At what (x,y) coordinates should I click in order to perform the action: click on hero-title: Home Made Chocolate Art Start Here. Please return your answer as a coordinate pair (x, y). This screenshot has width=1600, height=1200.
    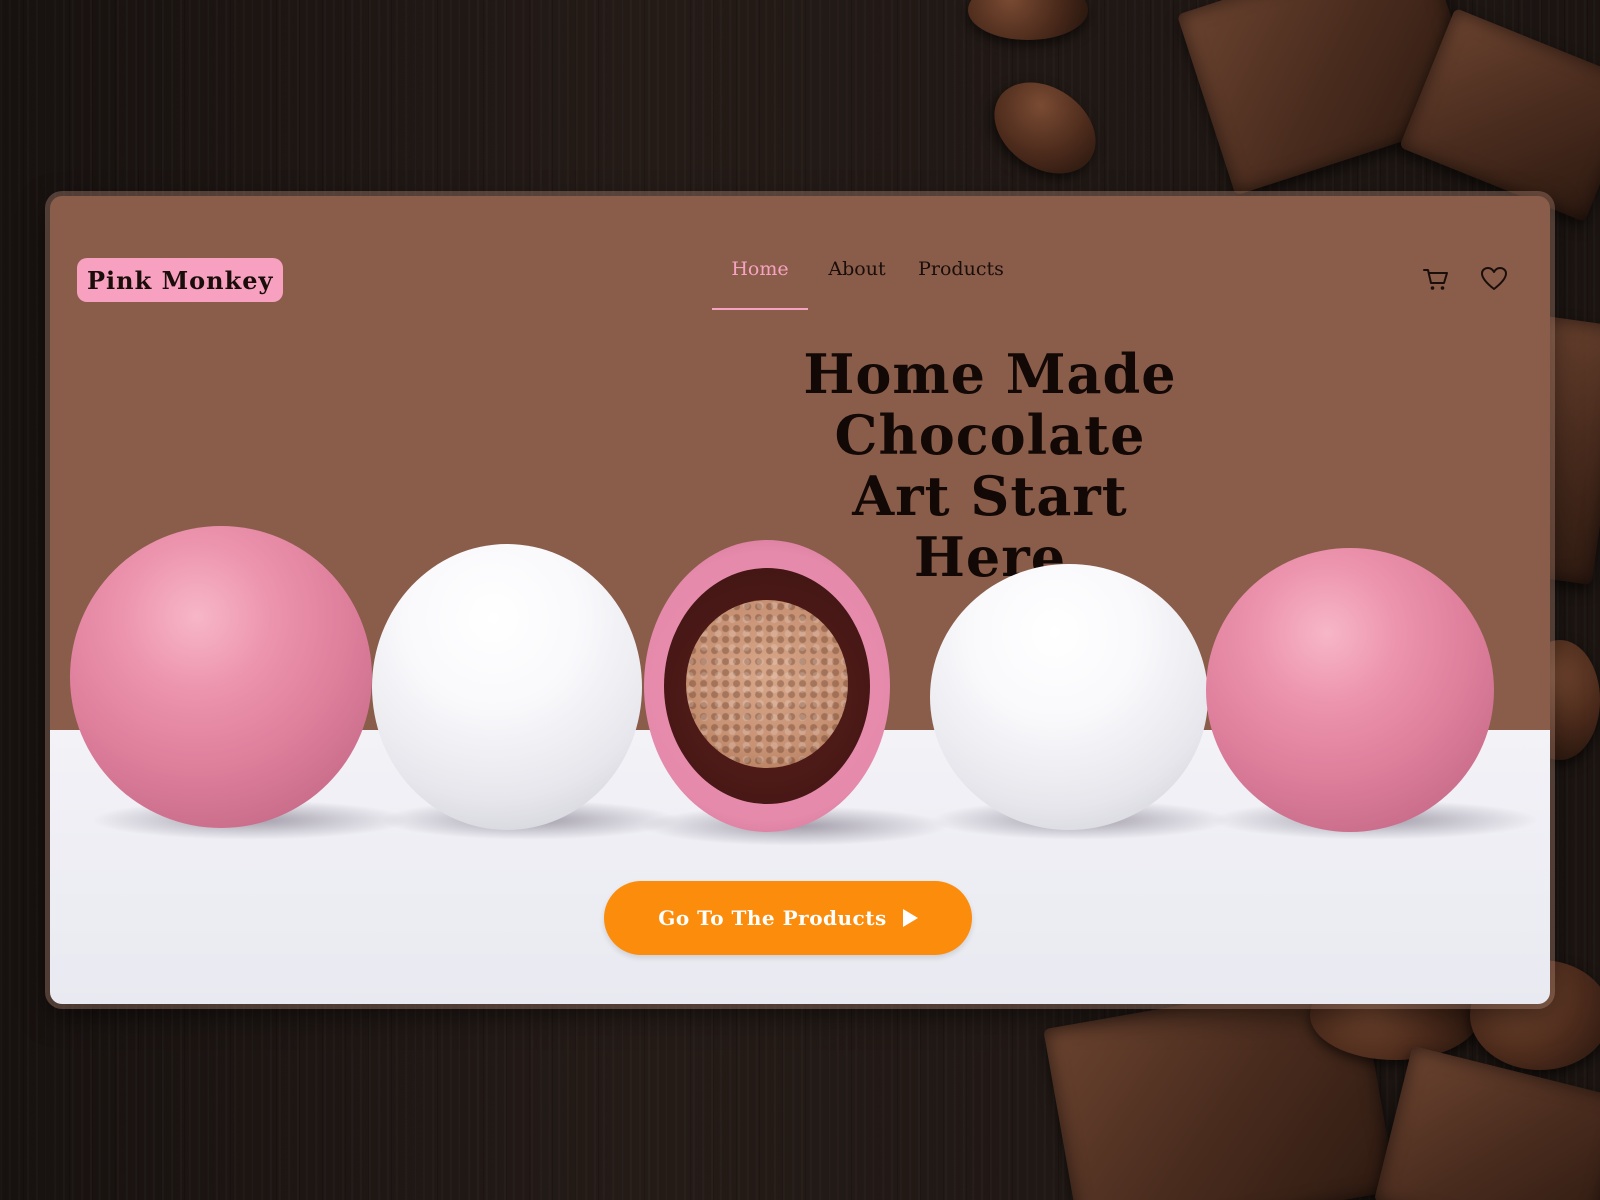
    Looking at the image, I should click on (990, 466).